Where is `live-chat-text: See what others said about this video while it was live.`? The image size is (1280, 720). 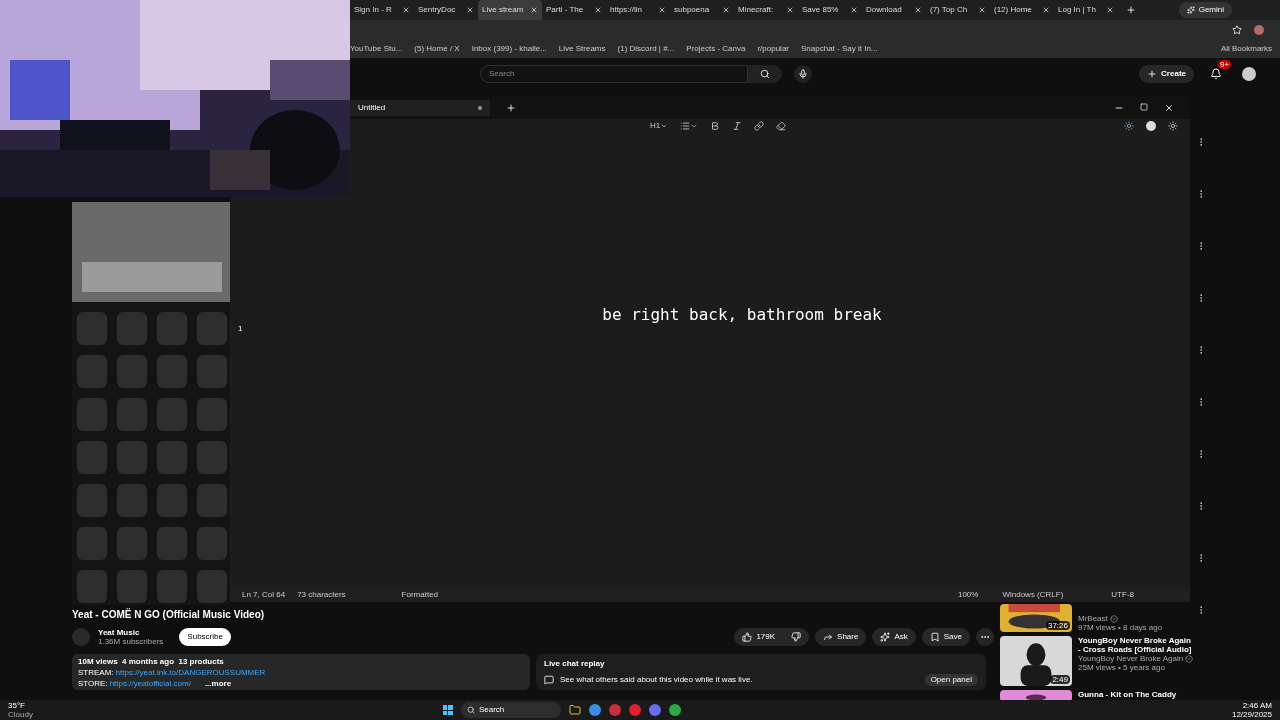 live-chat-text: See what others said about this video while it was live. is located at coordinates (656, 680).